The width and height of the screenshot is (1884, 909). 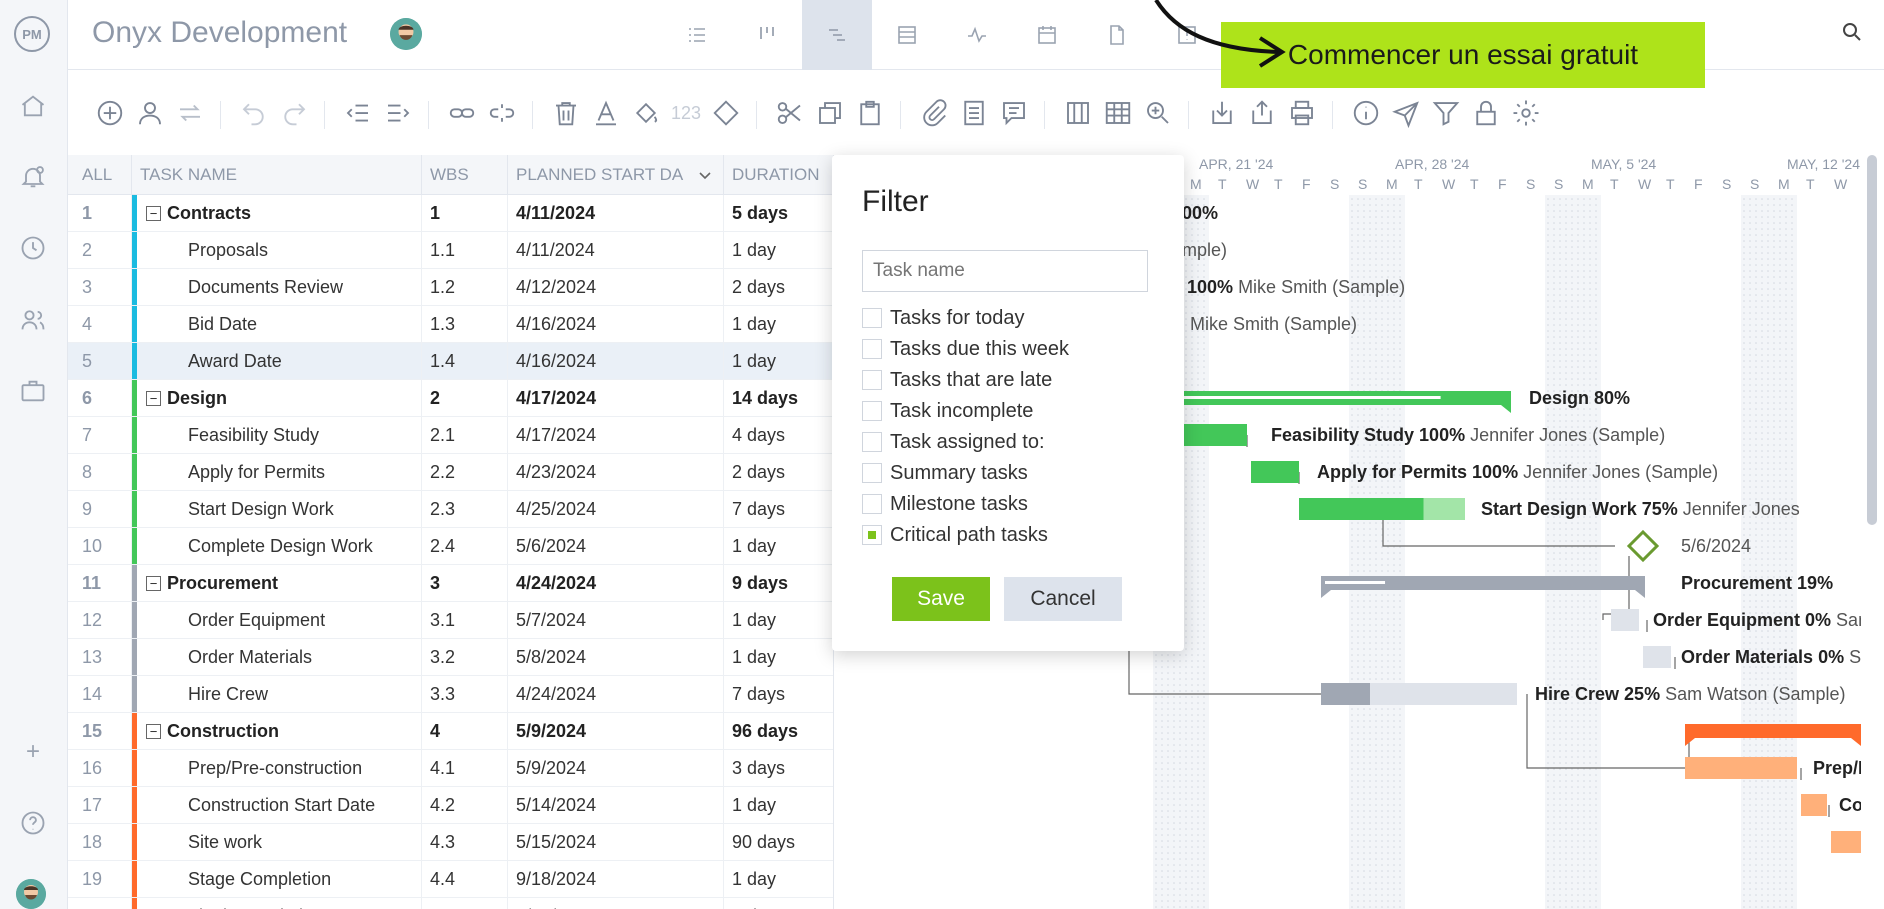 I want to click on table-row: 1− Contracts 1 4/11/2024 5 days, so click(x=450, y=213).